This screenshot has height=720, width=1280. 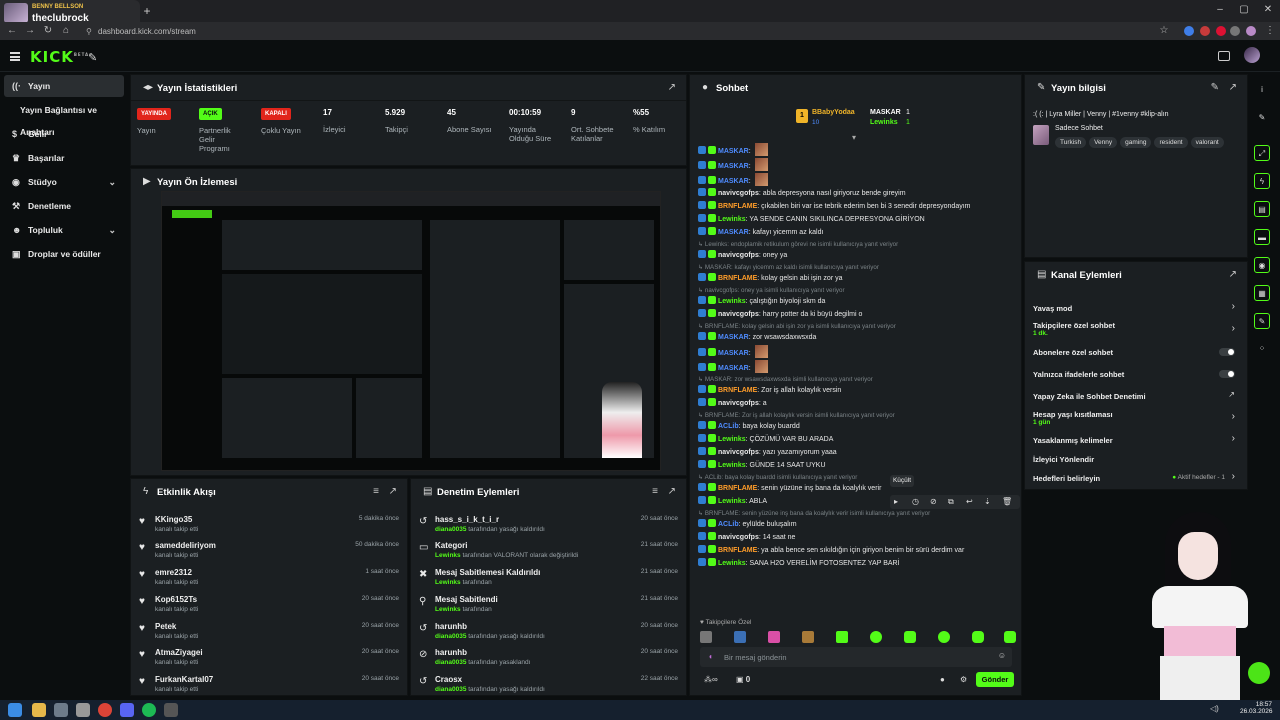 I want to click on moderator-name: Lewinks, so click(x=448, y=609).